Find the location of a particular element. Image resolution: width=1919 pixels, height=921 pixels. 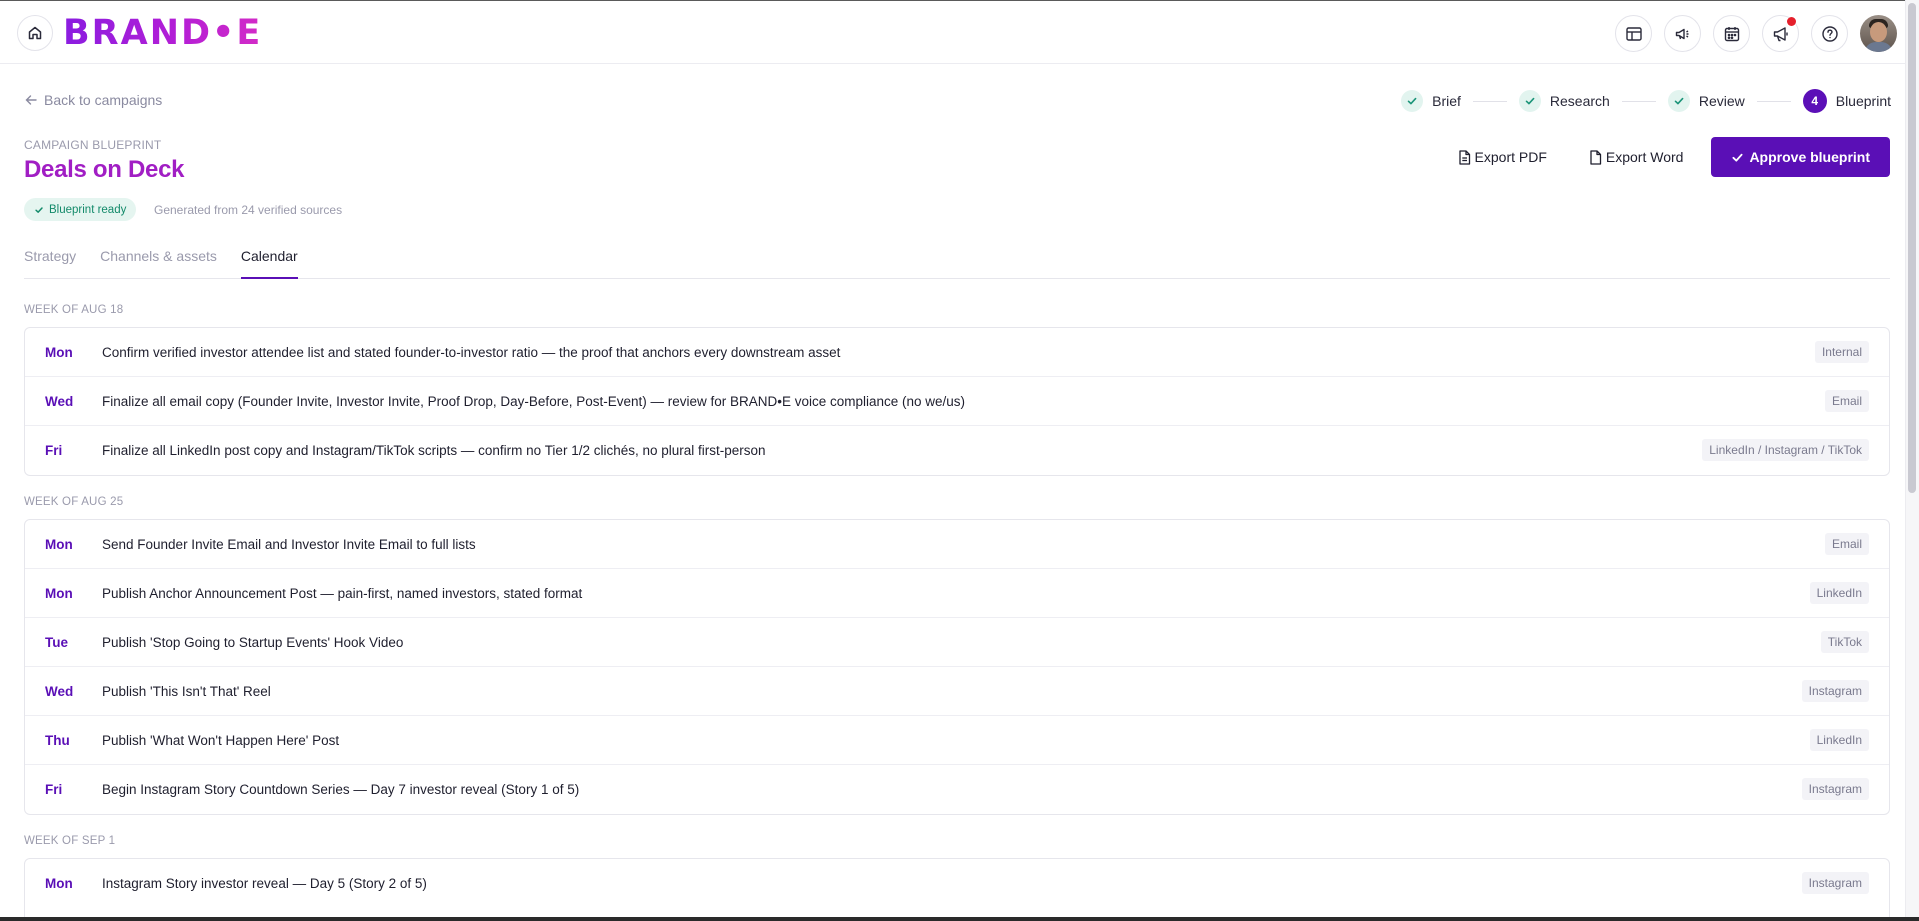

step-blueprint: 4 Blueprint is located at coordinates (1846, 101).